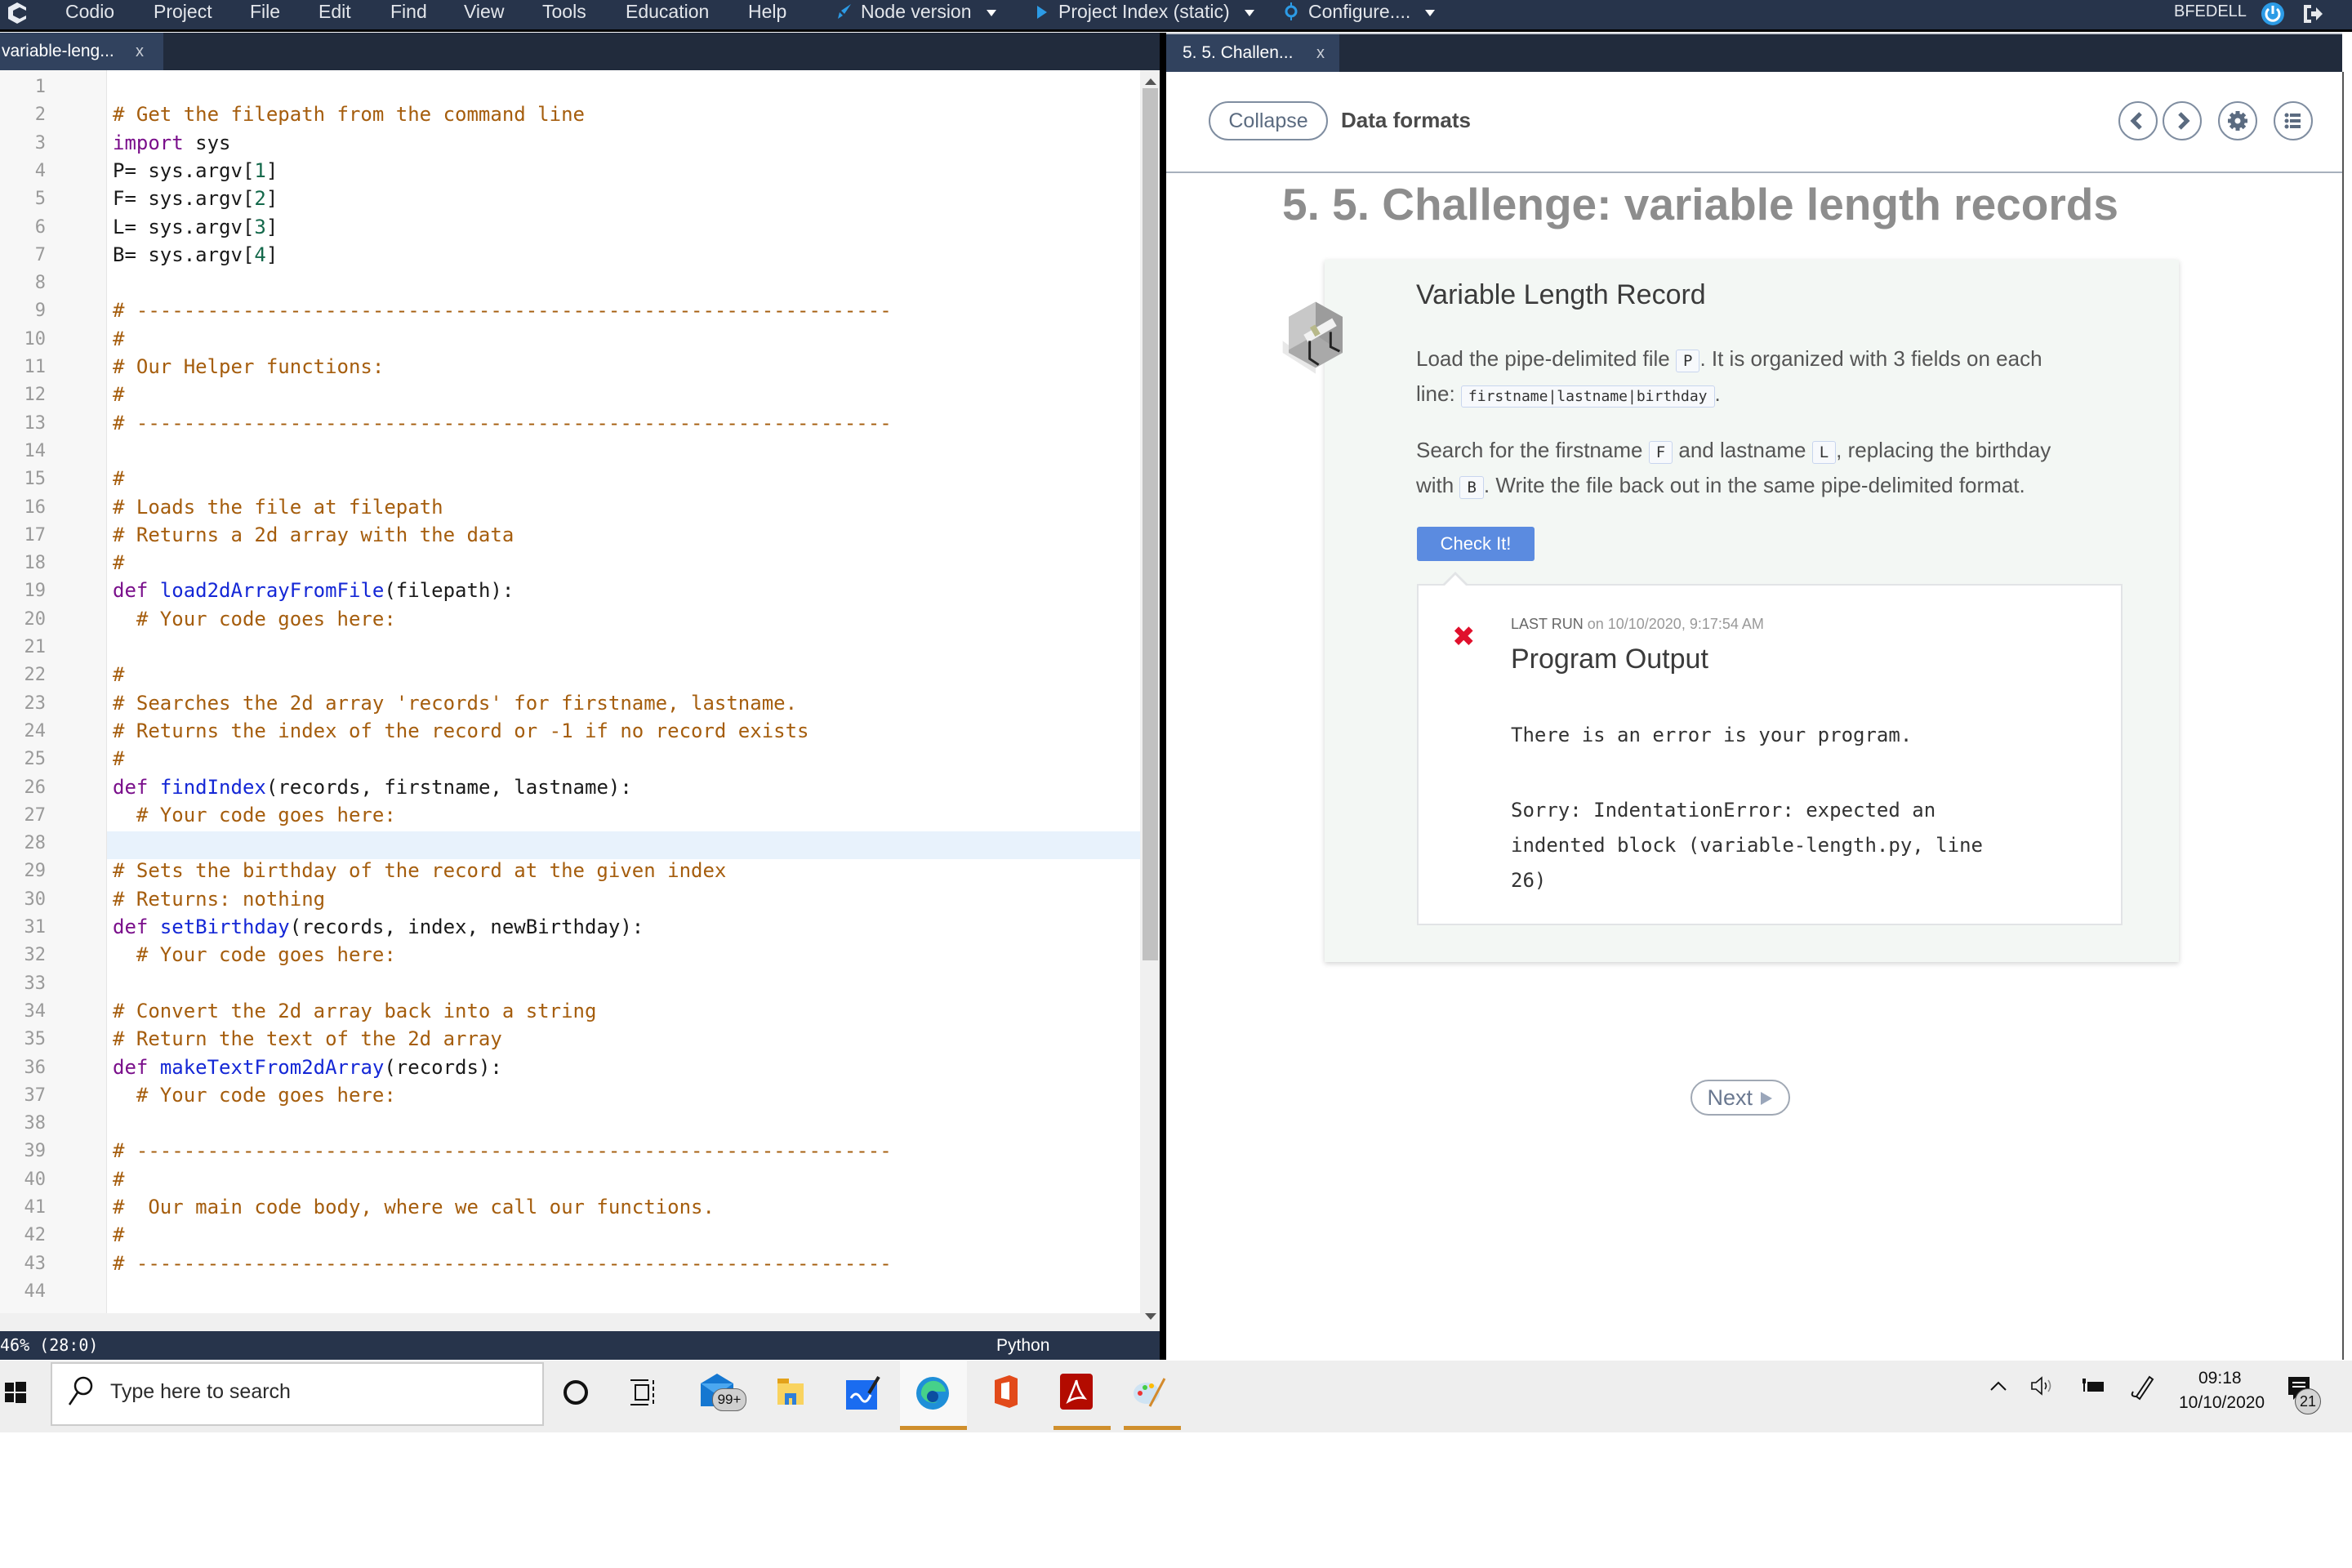 The image size is (2352, 1568). I want to click on collapse-button: Collapse, so click(1268, 121).